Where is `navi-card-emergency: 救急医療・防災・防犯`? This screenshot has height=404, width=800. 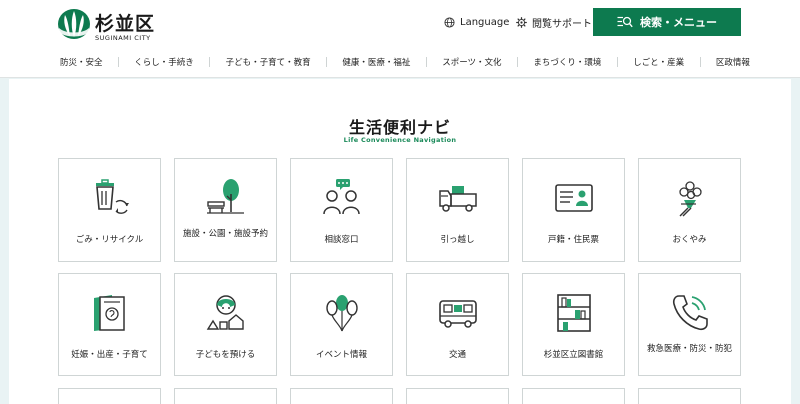 navi-card-emergency: 救急医療・防災・防犯 is located at coordinates (689, 324).